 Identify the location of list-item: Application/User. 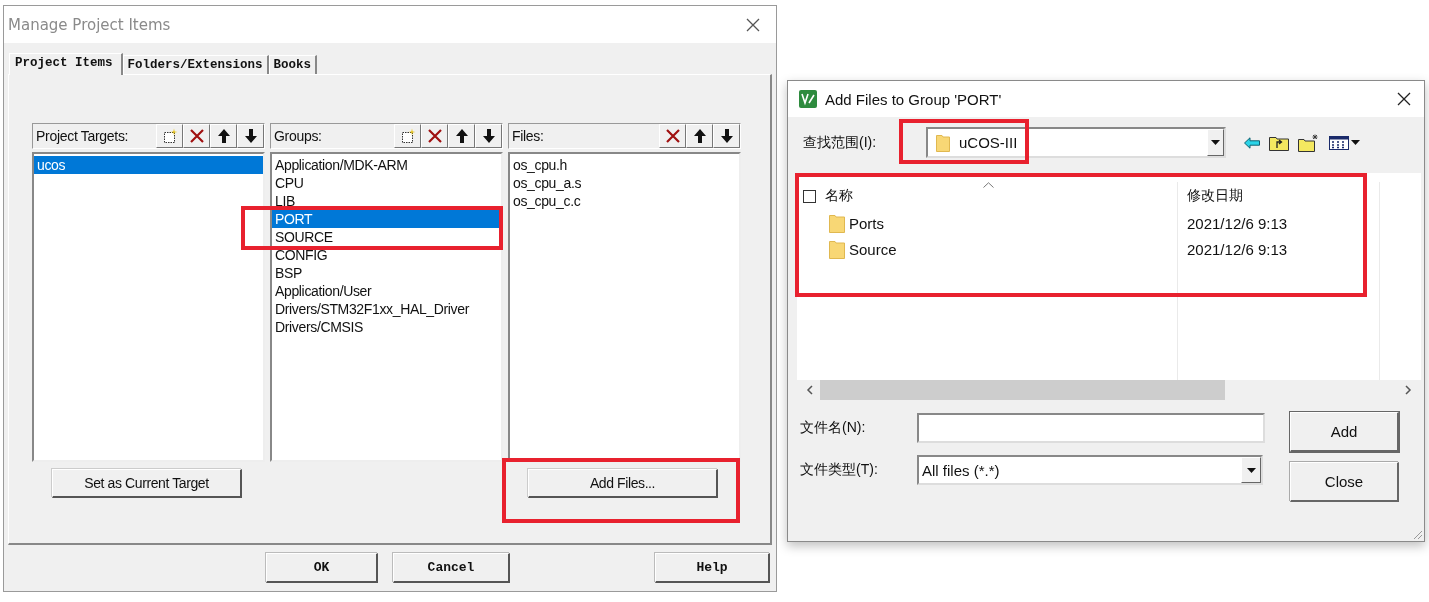
(386, 291).